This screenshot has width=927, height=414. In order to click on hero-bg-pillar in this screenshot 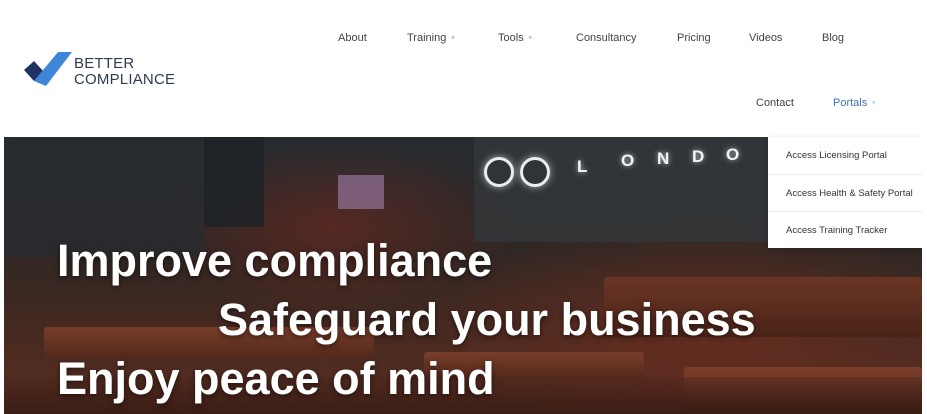, I will do `click(234, 182)`.